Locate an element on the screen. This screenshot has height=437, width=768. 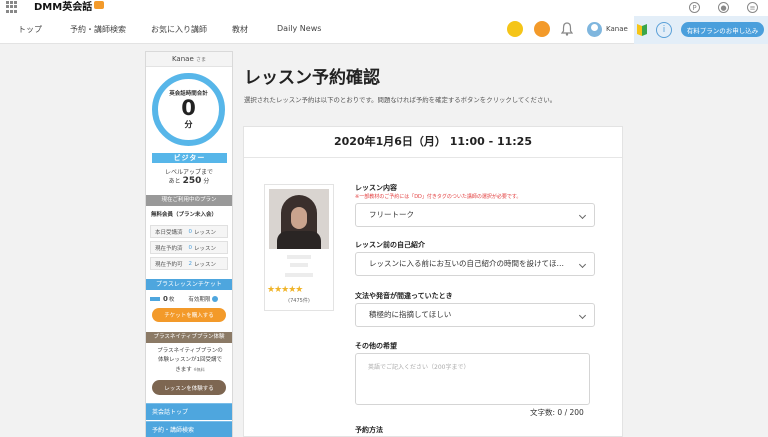
info-icon: i is located at coordinates (664, 30).